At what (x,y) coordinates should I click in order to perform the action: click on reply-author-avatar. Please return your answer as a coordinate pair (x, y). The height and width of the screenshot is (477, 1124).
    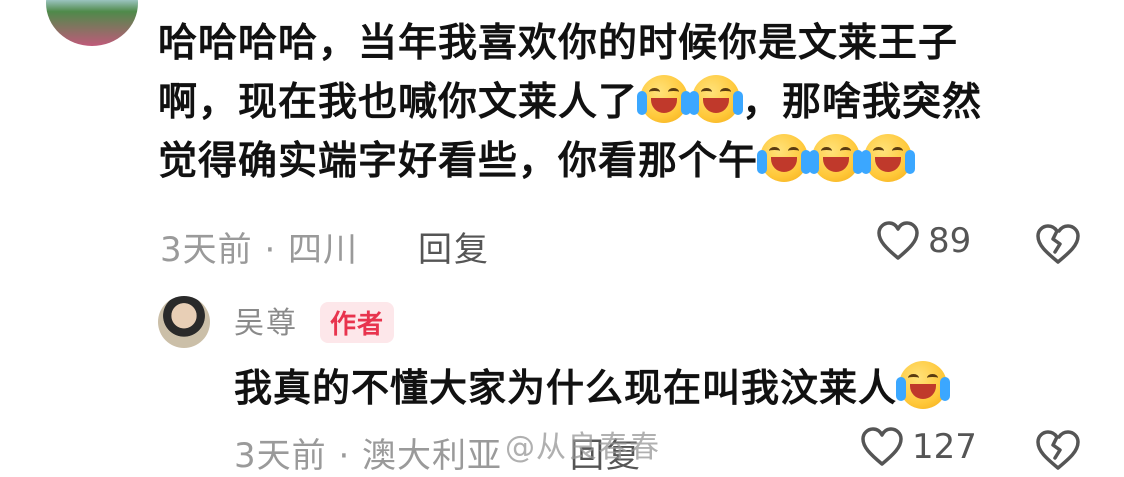
    Looking at the image, I should click on (184, 322).